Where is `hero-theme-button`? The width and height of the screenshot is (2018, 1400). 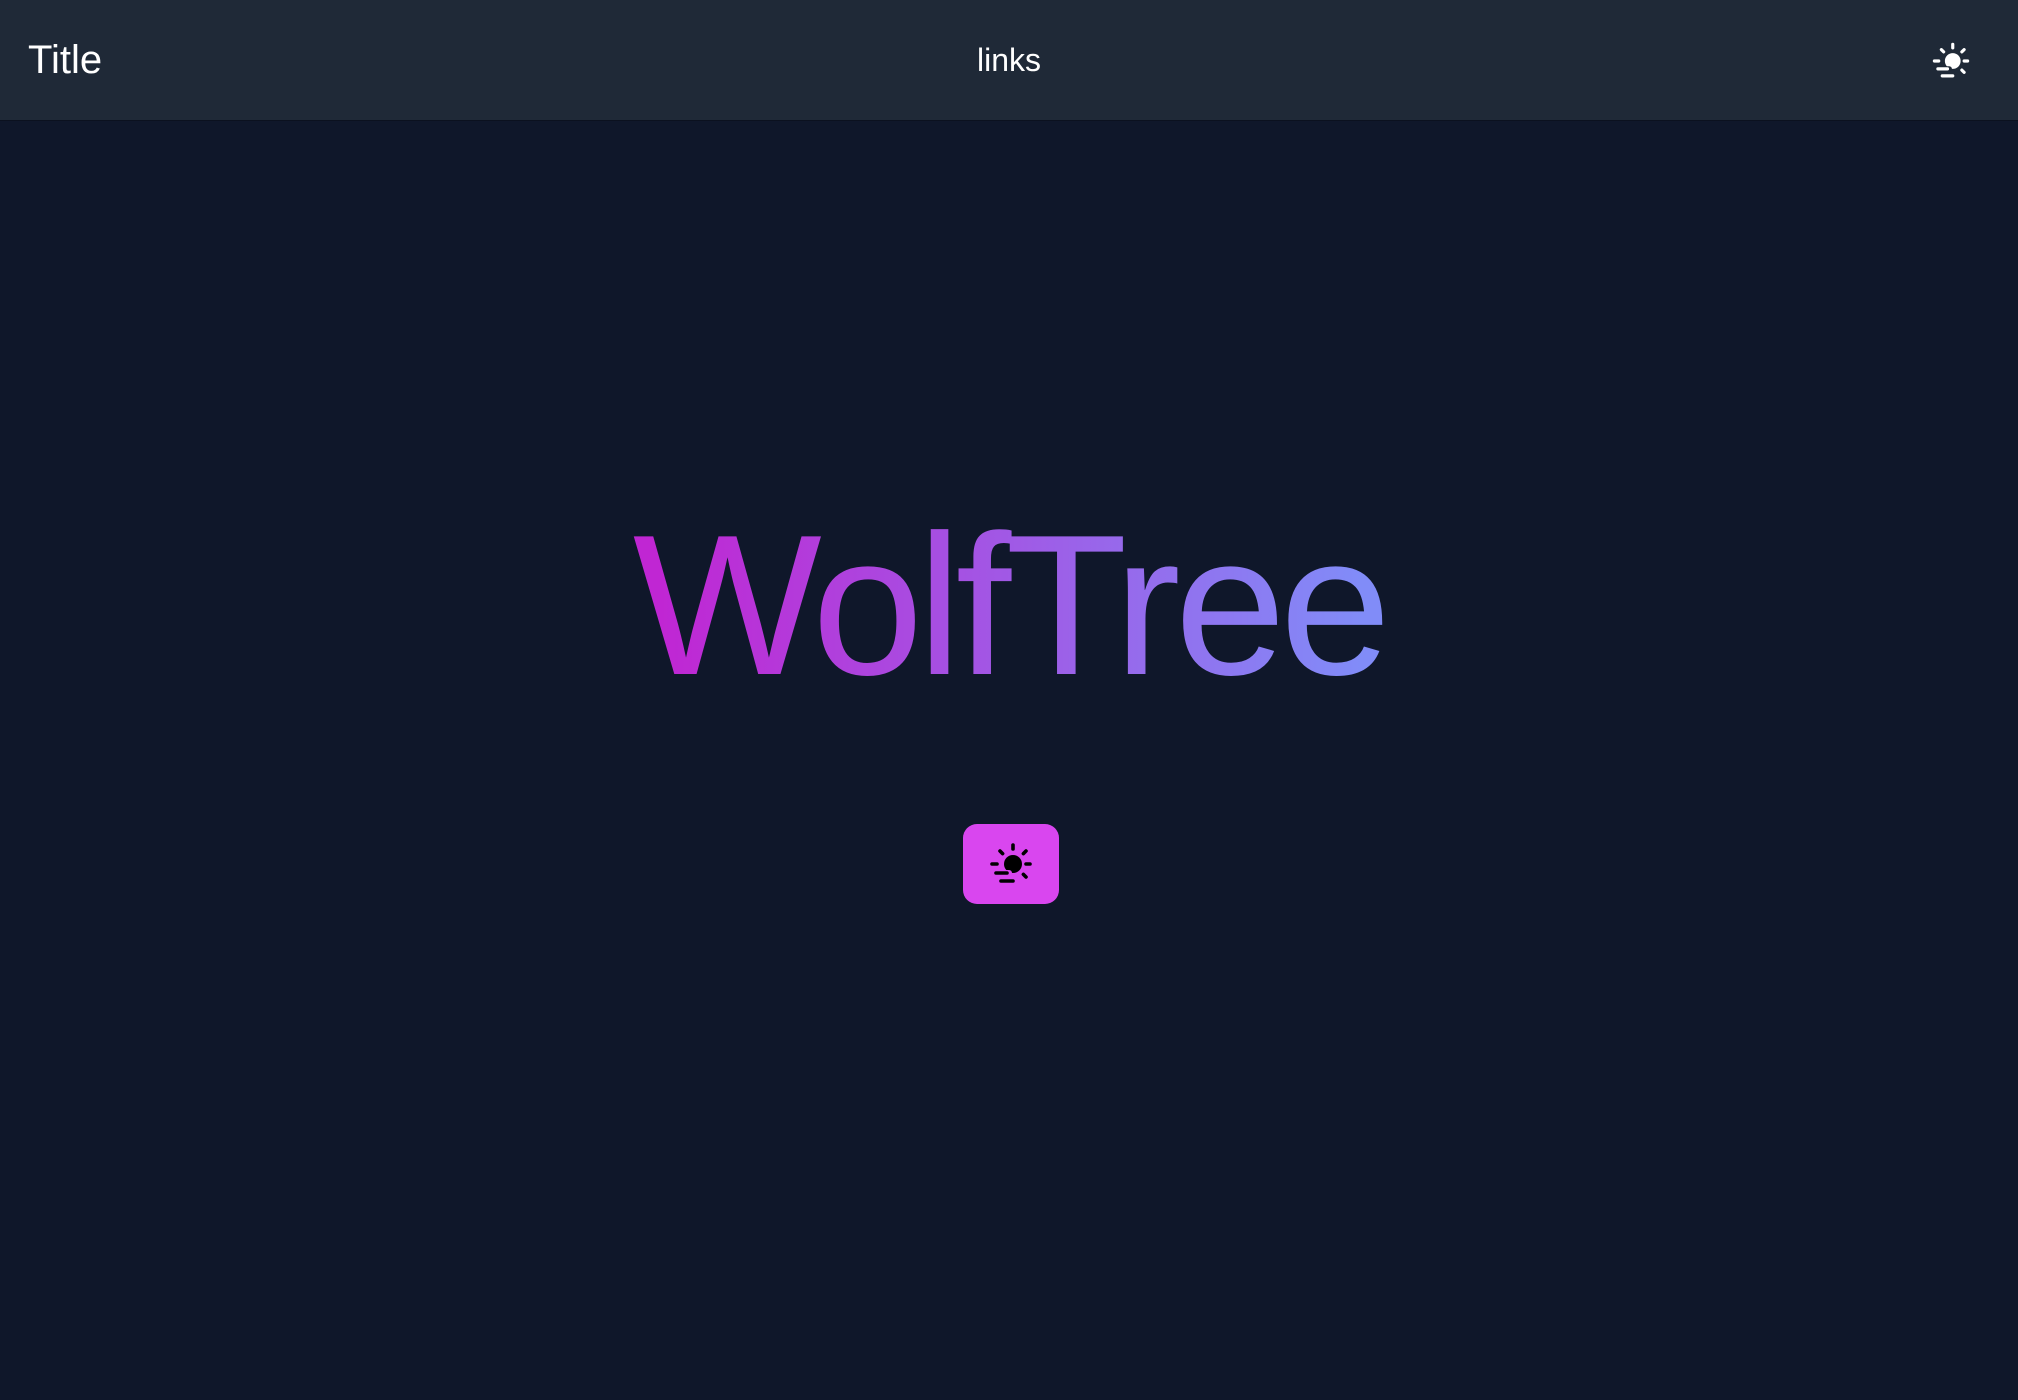 hero-theme-button is located at coordinates (1011, 864).